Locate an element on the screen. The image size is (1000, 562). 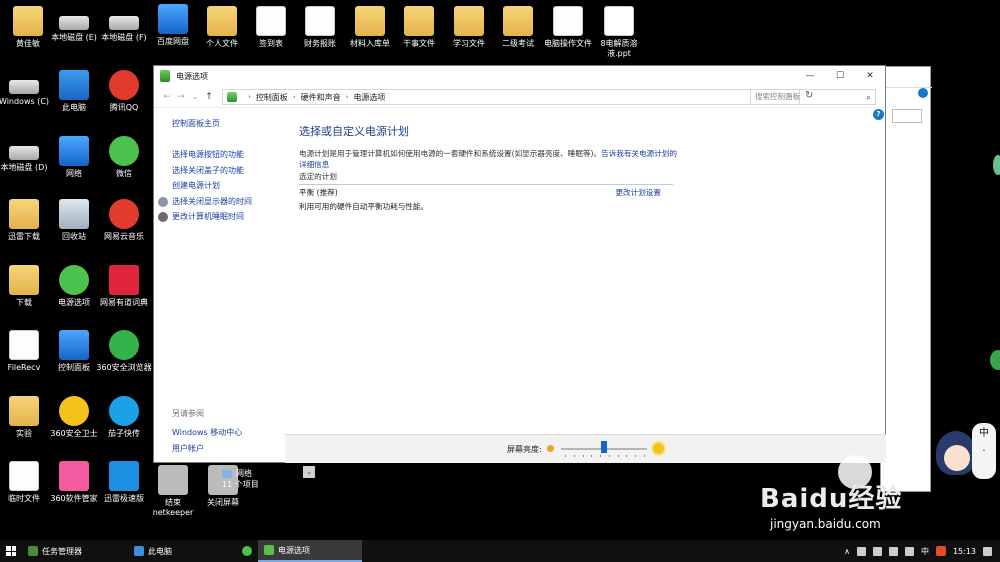
desktop-icon: 二级考试 is located at coordinates (518, 27).